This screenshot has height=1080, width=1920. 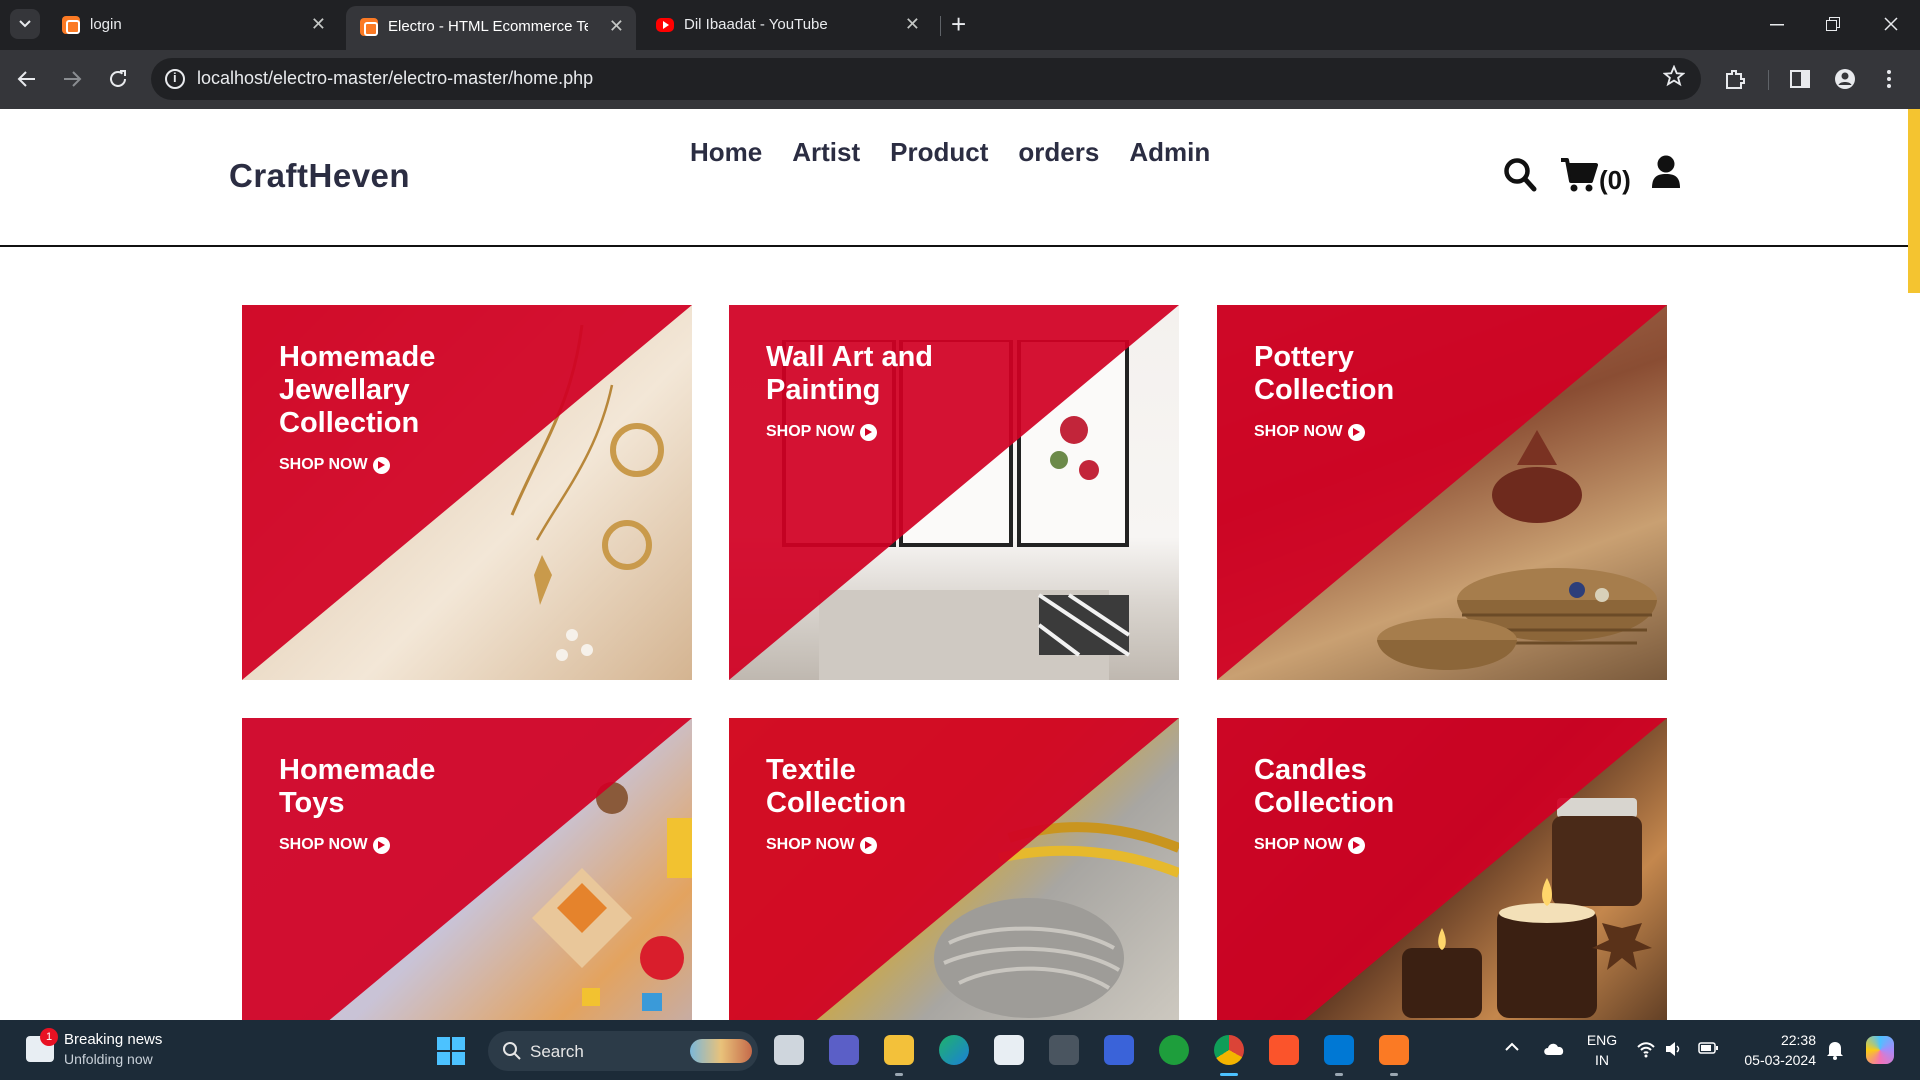 I want to click on restore-icon, so click(x=1833, y=24).